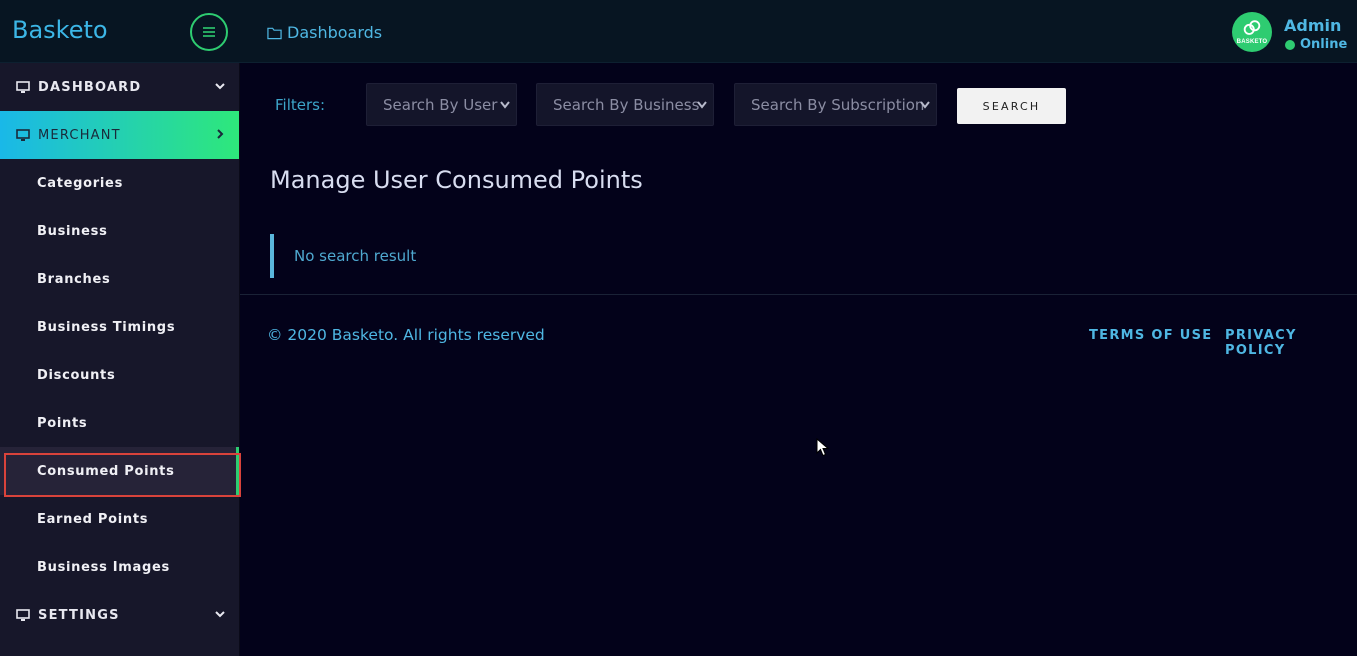 Image resolution: width=1357 pixels, height=656 pixels. What do you see at coordinates (678, 31) in the screenshot?
I see `top-bar: Basketo Dashboards BASKETO Admin Online` at bounding box center [678, 31].